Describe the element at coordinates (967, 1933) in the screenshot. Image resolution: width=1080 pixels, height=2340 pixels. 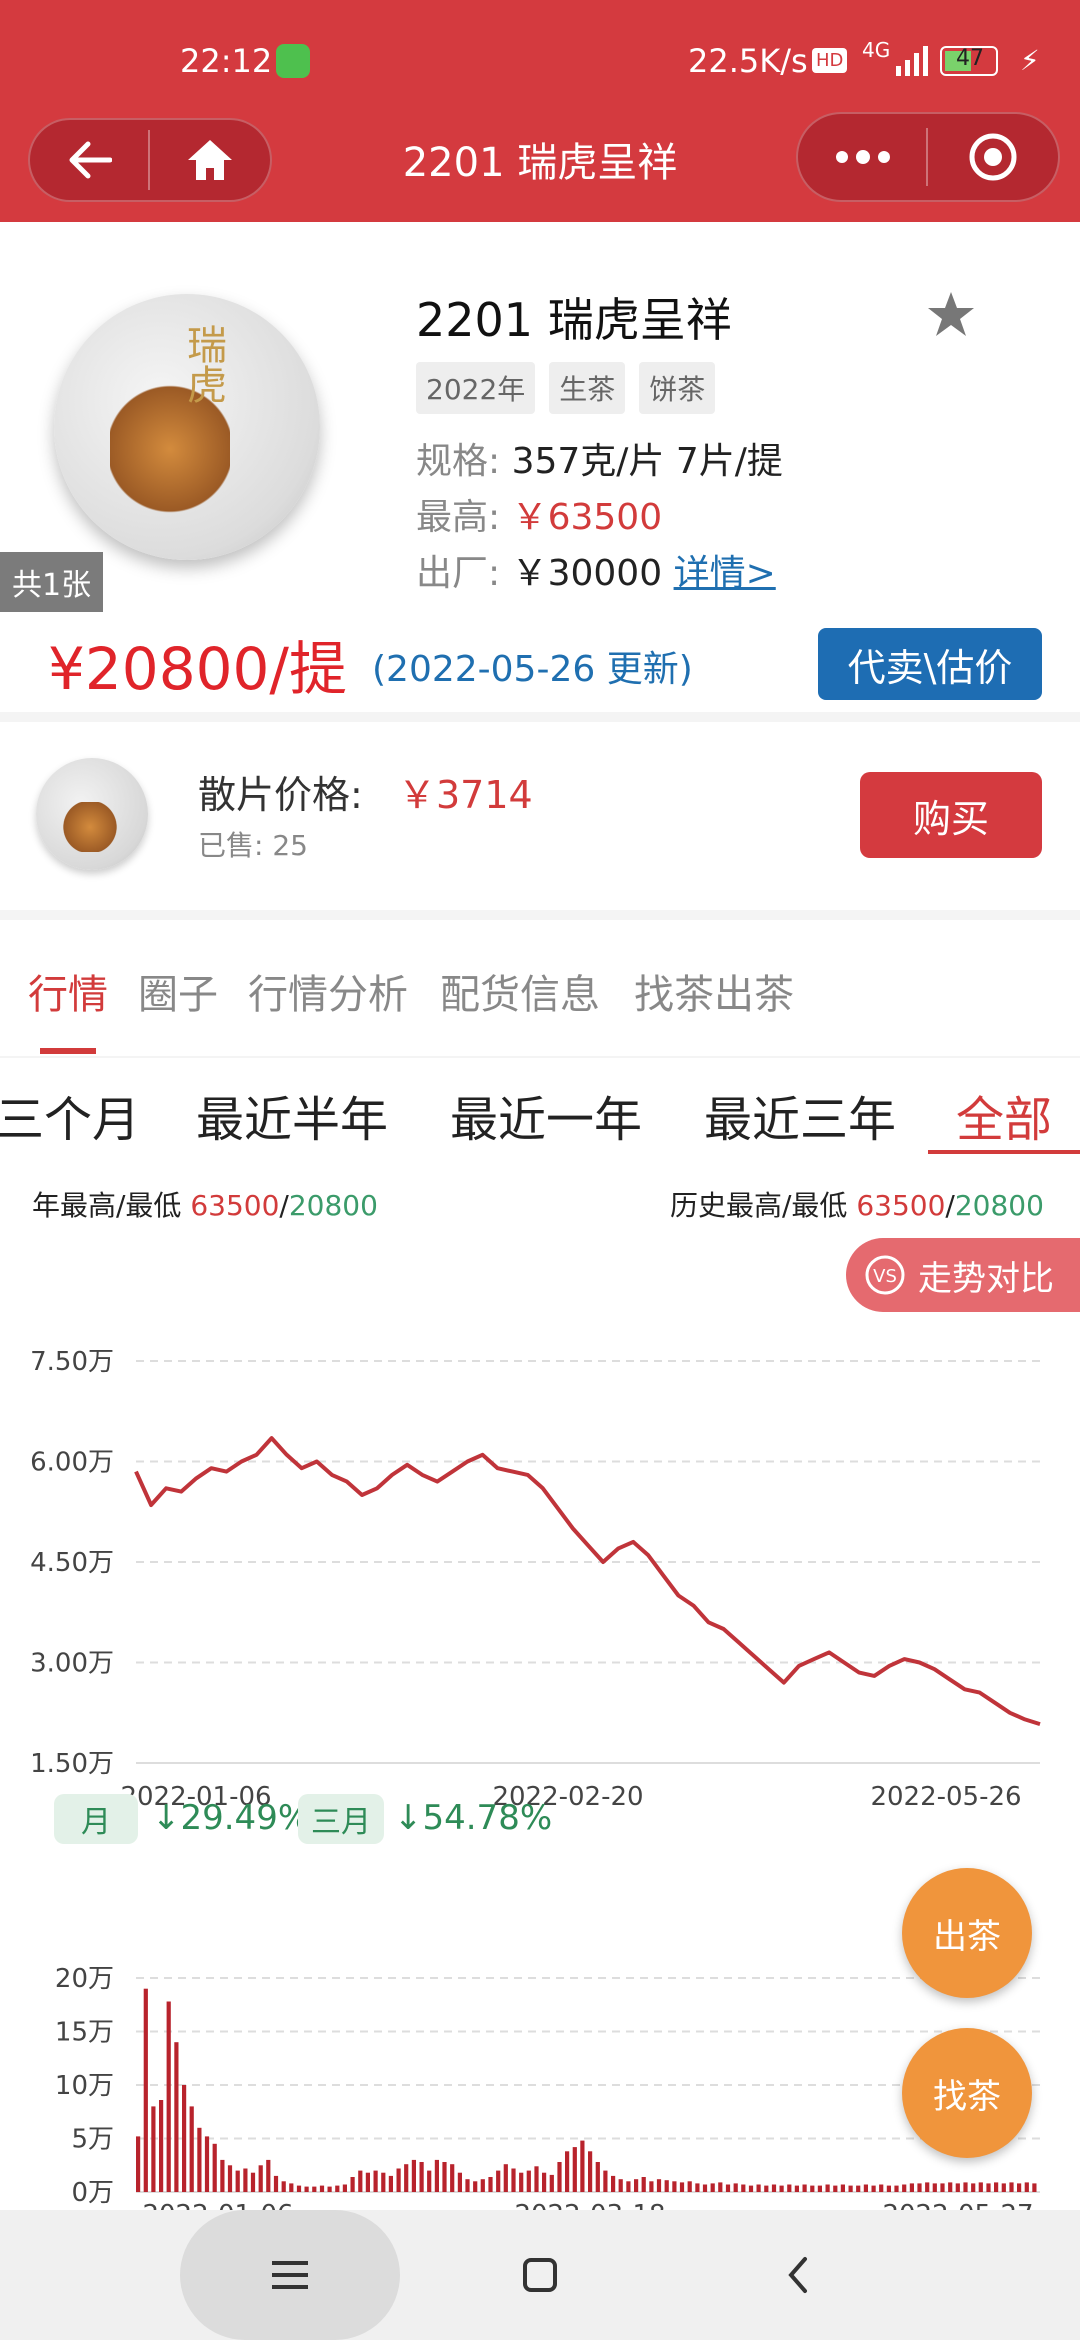
I see `sell-tea-fab: 出茶` at that location.